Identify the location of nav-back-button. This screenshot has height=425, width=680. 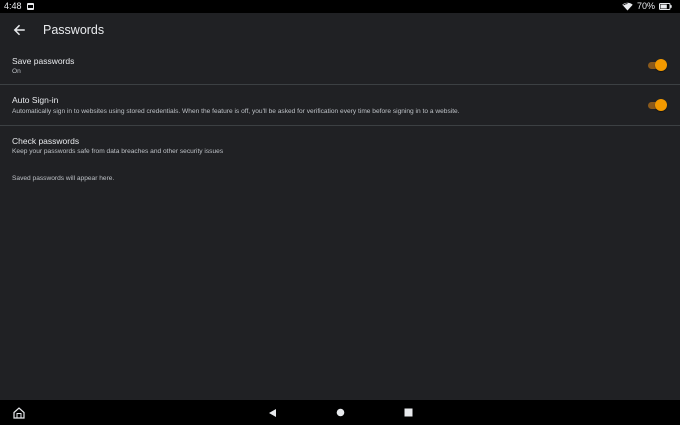
(272, 412).